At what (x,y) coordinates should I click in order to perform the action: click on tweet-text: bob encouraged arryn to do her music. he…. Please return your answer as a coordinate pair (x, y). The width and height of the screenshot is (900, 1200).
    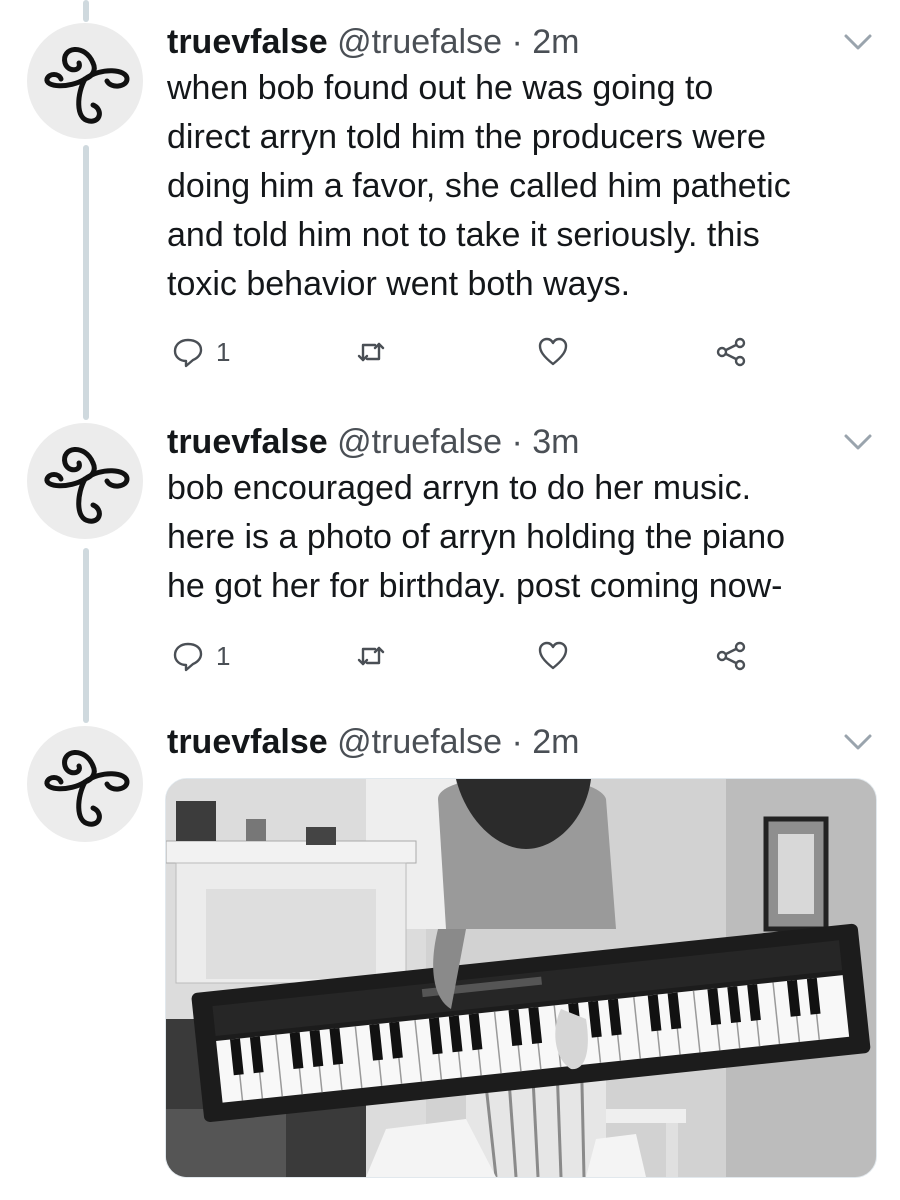
    Looking at the image, I should click on (476, 537).